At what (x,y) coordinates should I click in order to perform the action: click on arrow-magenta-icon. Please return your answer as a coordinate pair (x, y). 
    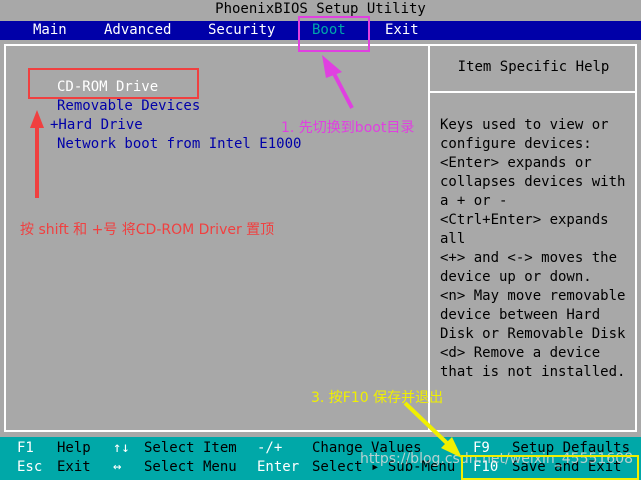
    Looking at the image, I should click on (338, 82).